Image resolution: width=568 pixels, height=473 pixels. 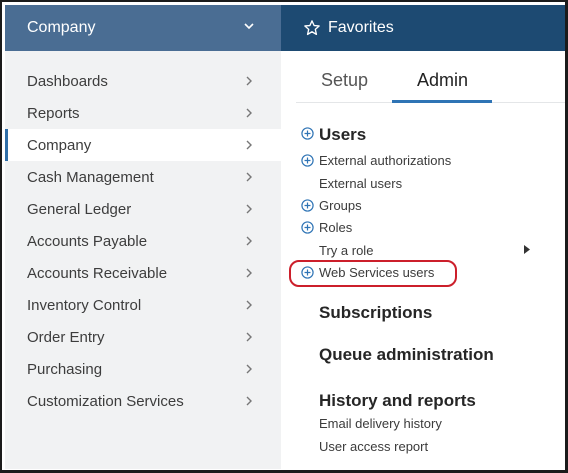 What do you see at coordinates (61, 27) in the screenshot?
I see `company-menu-title: Company` at bounding box center [61, 27].